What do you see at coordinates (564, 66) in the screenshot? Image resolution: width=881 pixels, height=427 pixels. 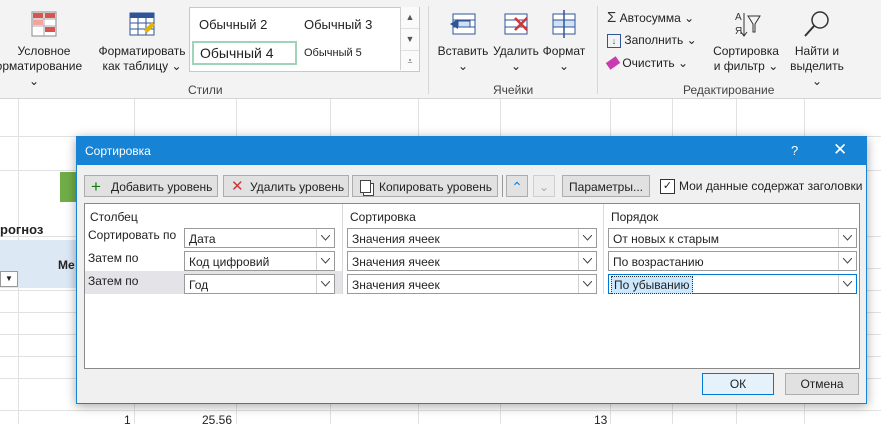 I see `format-chevron-icon: ⌄` at bounding box center [564, 66].